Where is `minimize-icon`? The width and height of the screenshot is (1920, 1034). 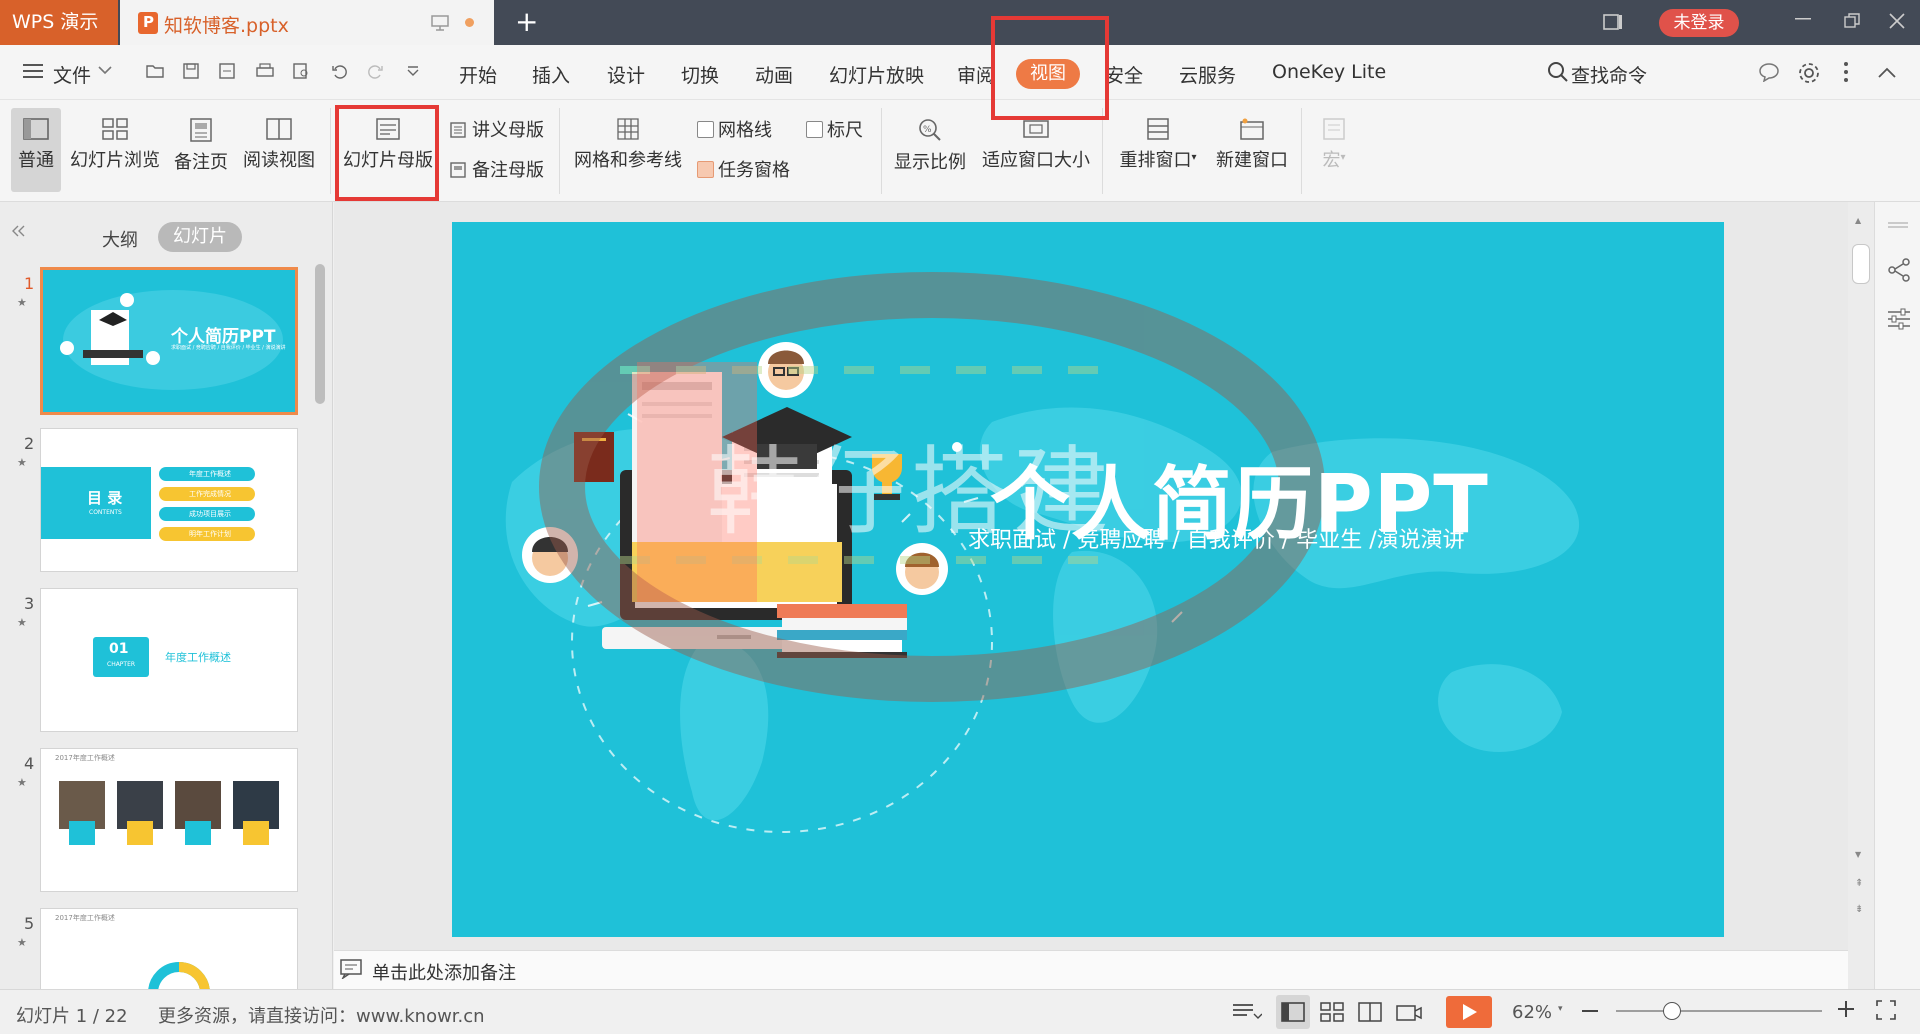 minimize-icon is located at coordinates (1803, 20).